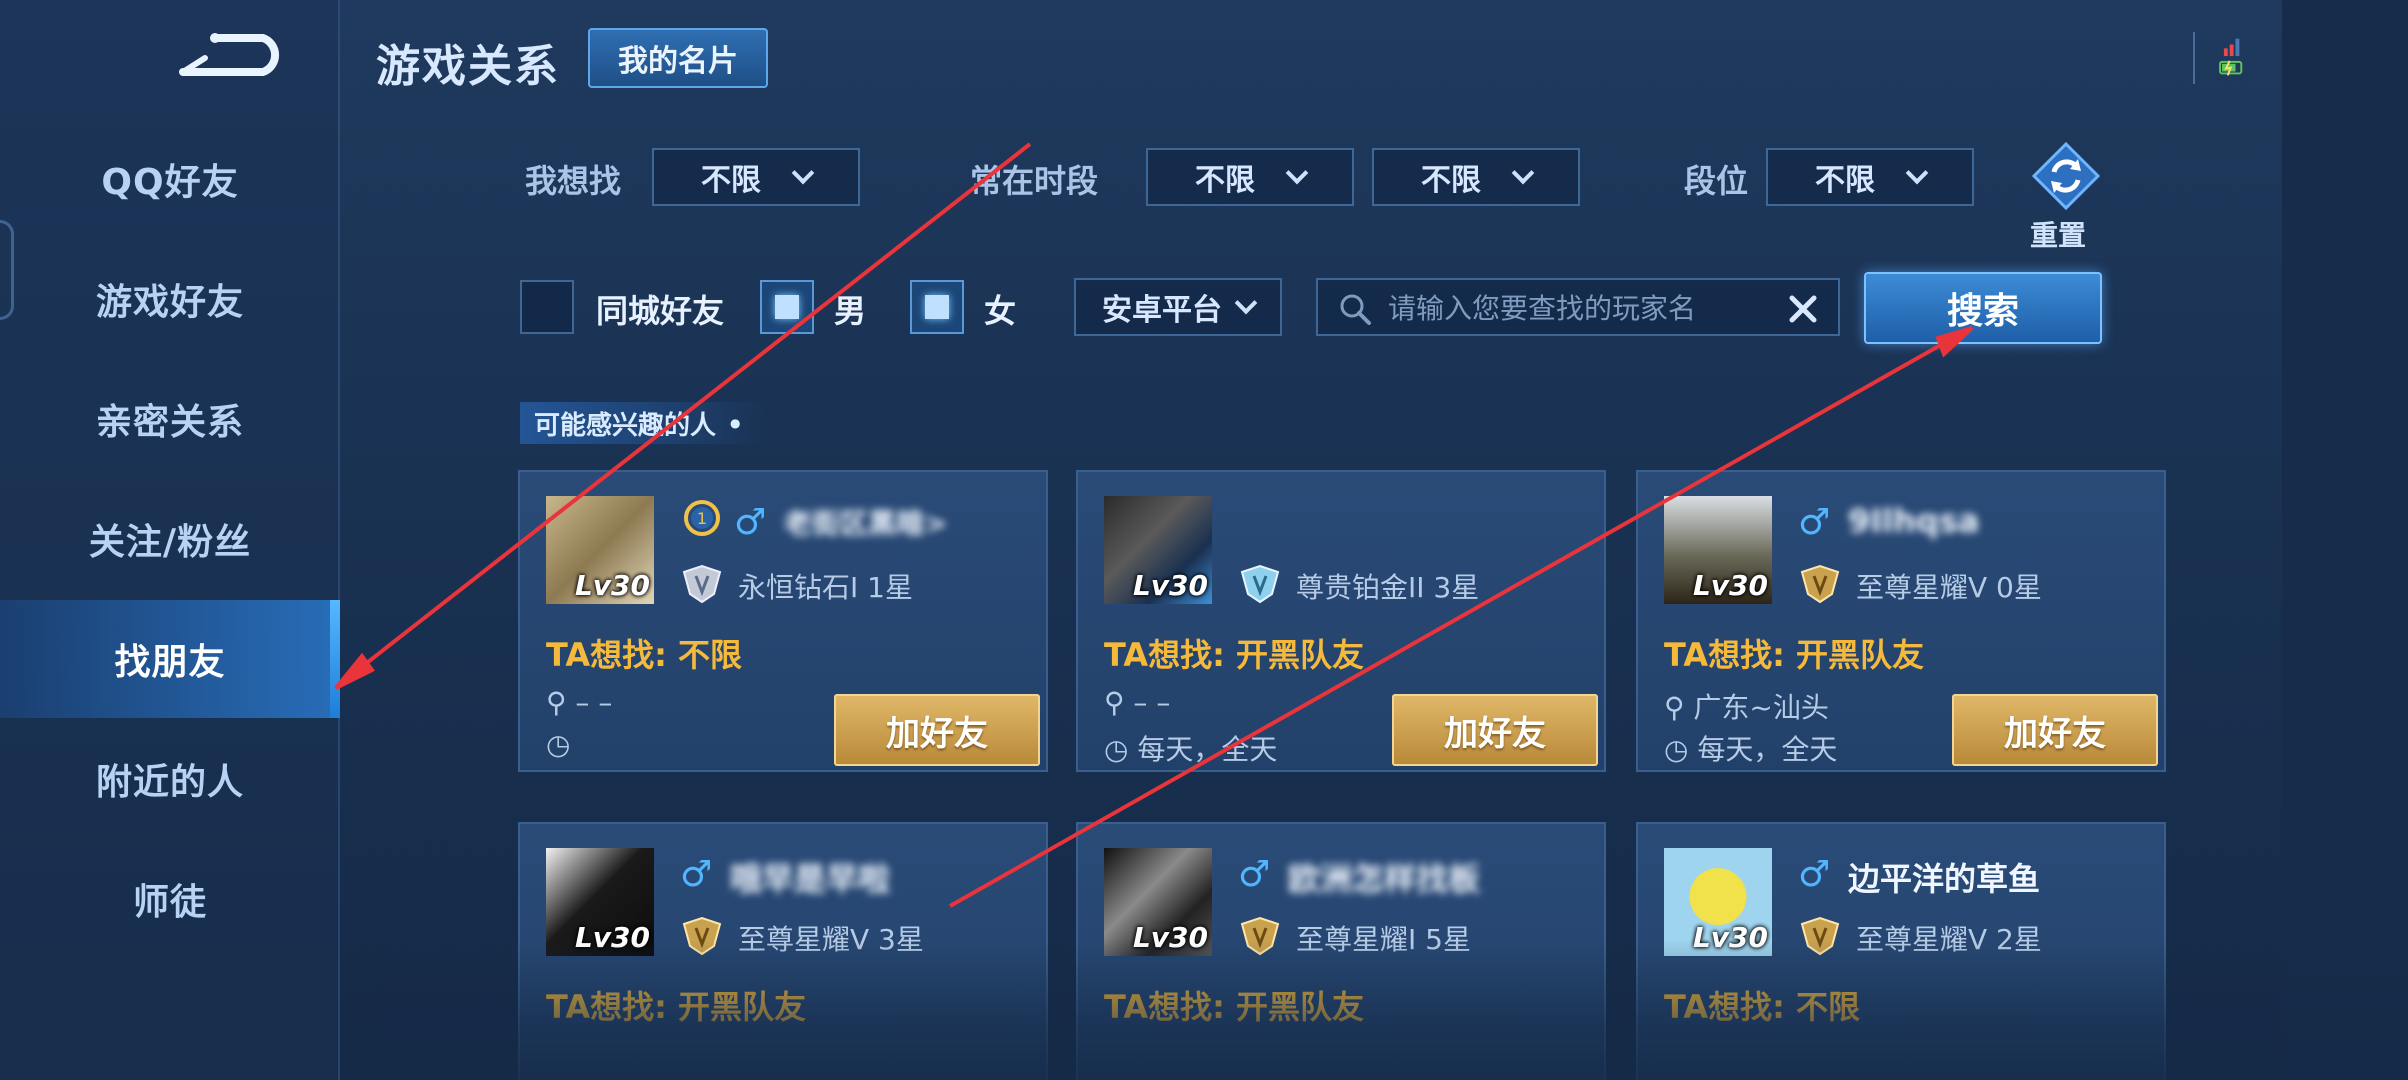 This screenshot has height=1080, width=2408. What do you see at coordinates (731, 180) in the screenshot?
I see `looking-for-value: 不限` at bounding box center [731, 180].